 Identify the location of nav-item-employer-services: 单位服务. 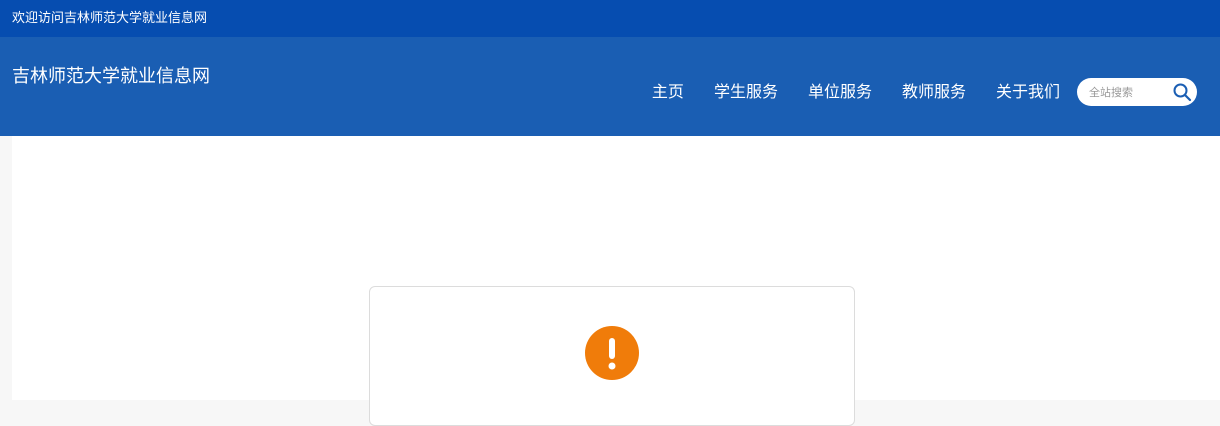
(840, 92).